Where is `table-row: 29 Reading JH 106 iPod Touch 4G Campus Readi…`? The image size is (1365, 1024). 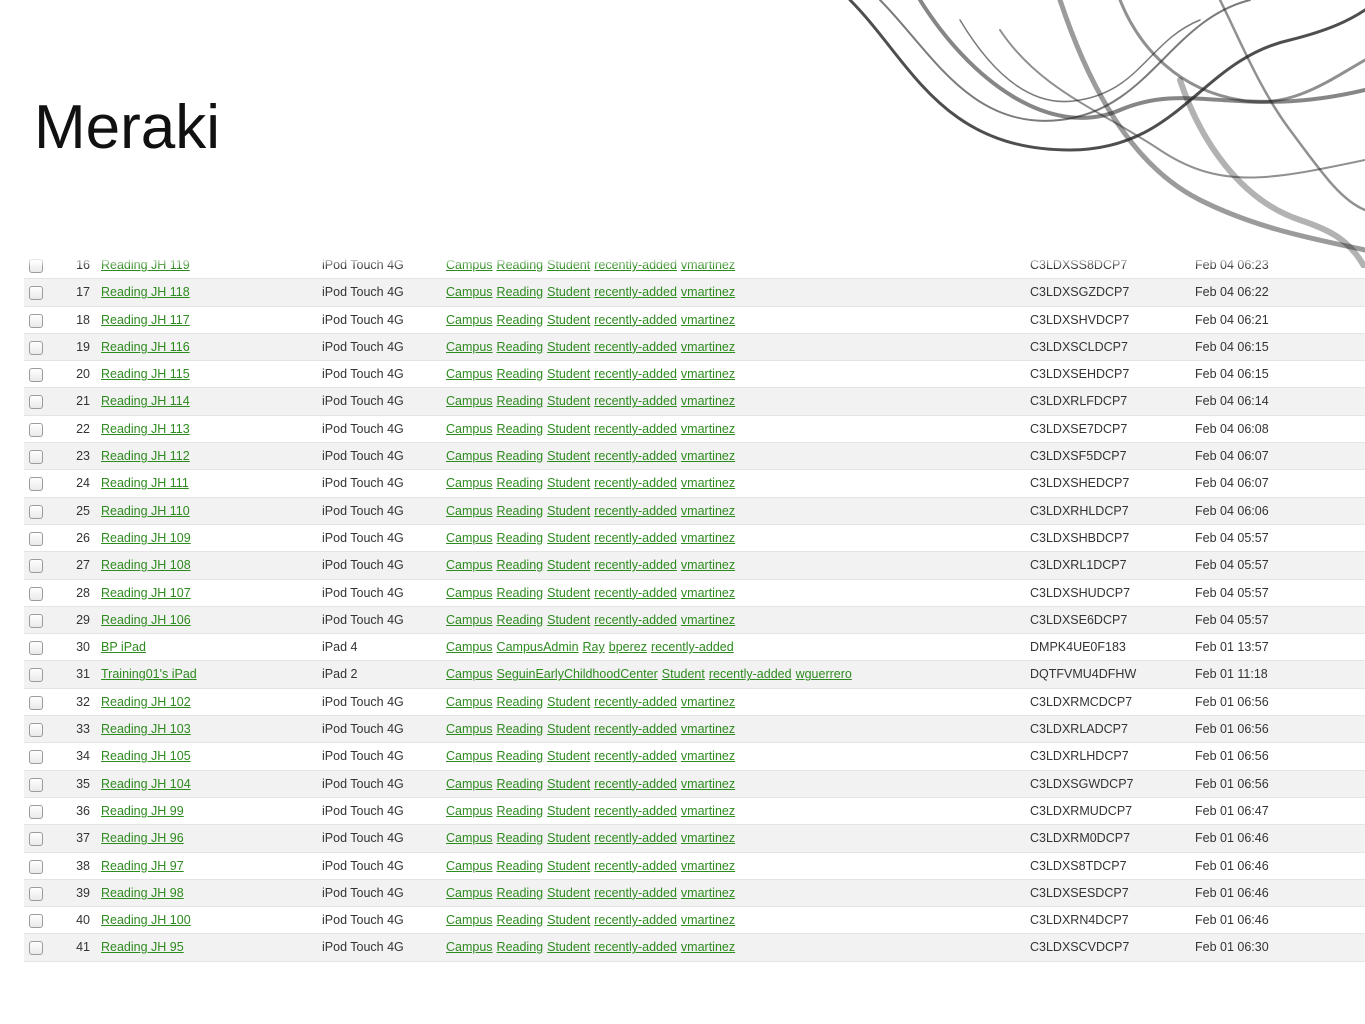 table-row: 29 Reading JH 106 iPod Touch 4G Campus Readi… is located at coordinates (694, 620).